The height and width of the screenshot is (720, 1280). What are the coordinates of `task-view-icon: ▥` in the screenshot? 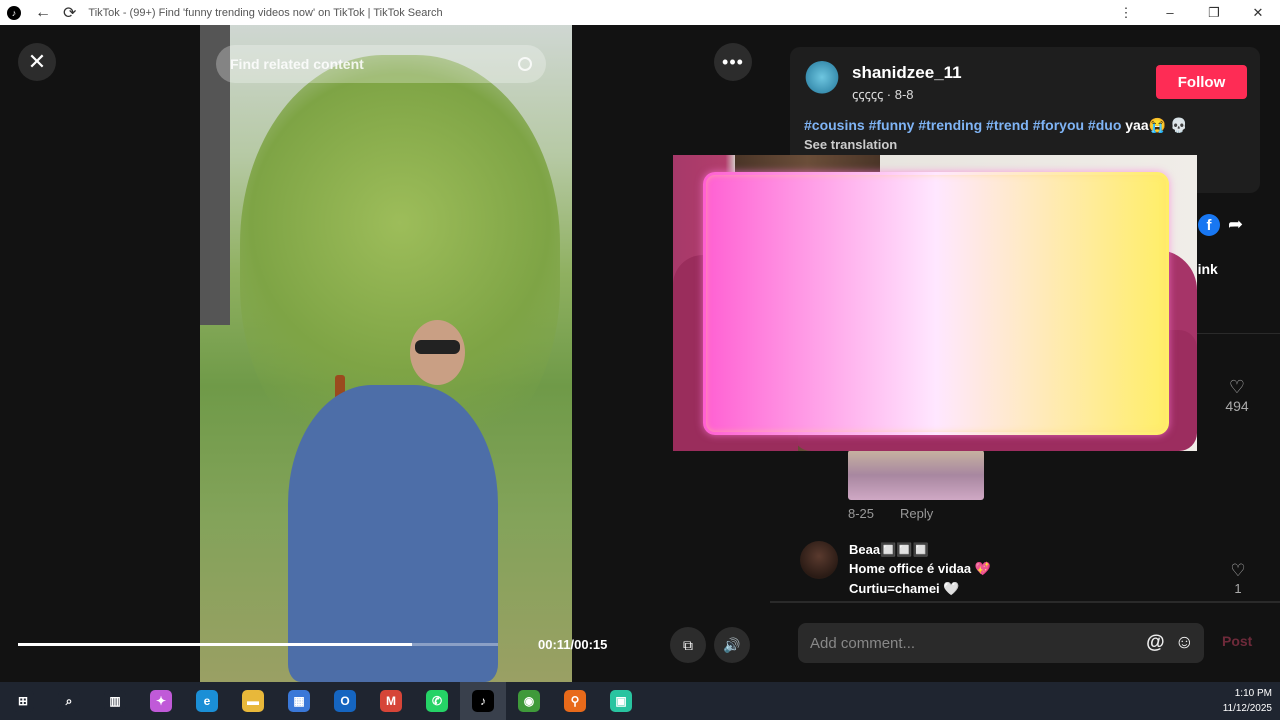 It's located at (115, 701).